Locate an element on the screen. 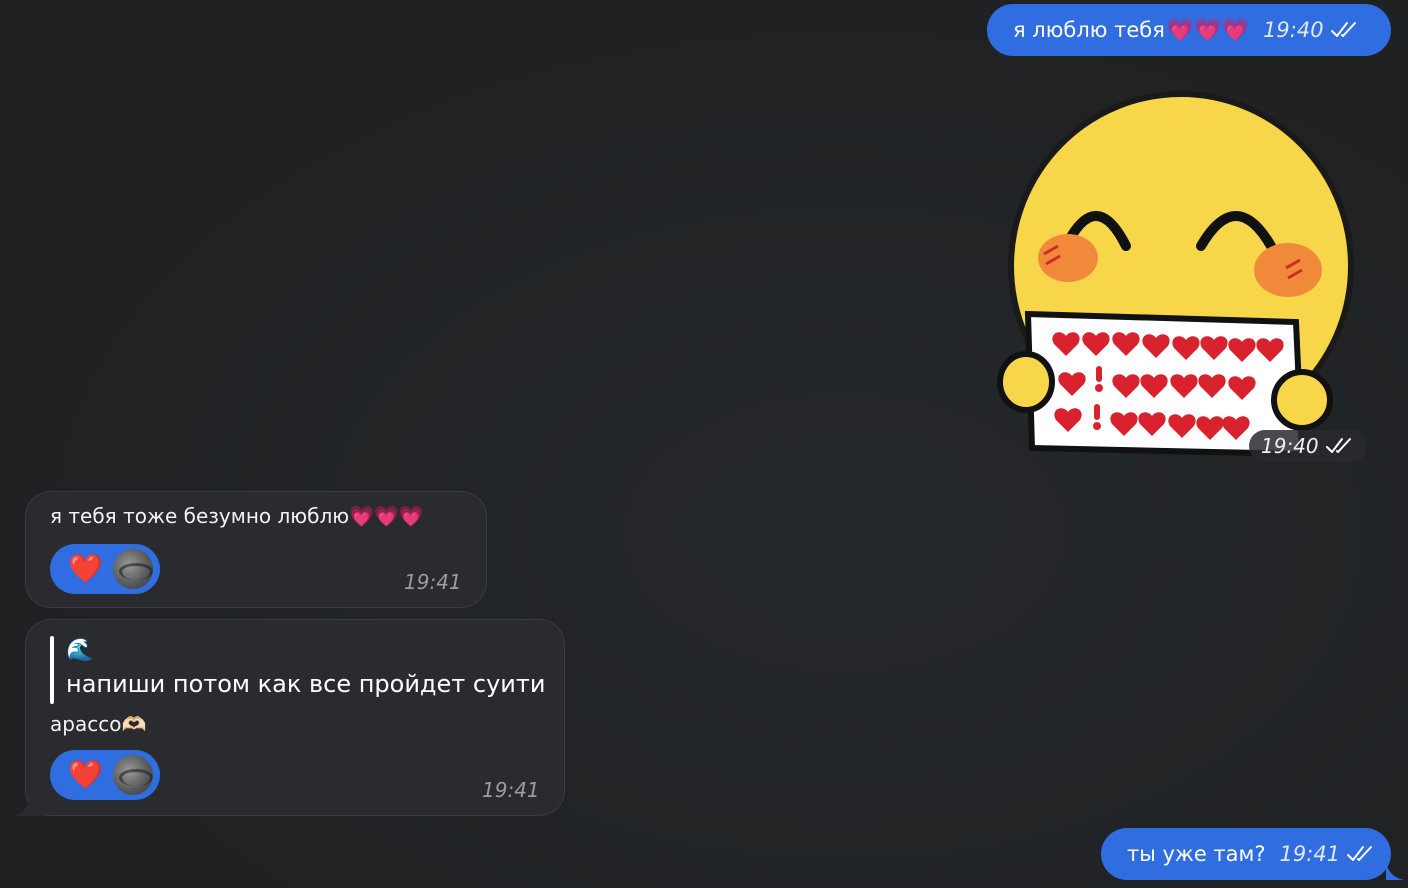 The image size is (1408, 888). wave-emoji: 🌊 is located at coordinates (80, 650).